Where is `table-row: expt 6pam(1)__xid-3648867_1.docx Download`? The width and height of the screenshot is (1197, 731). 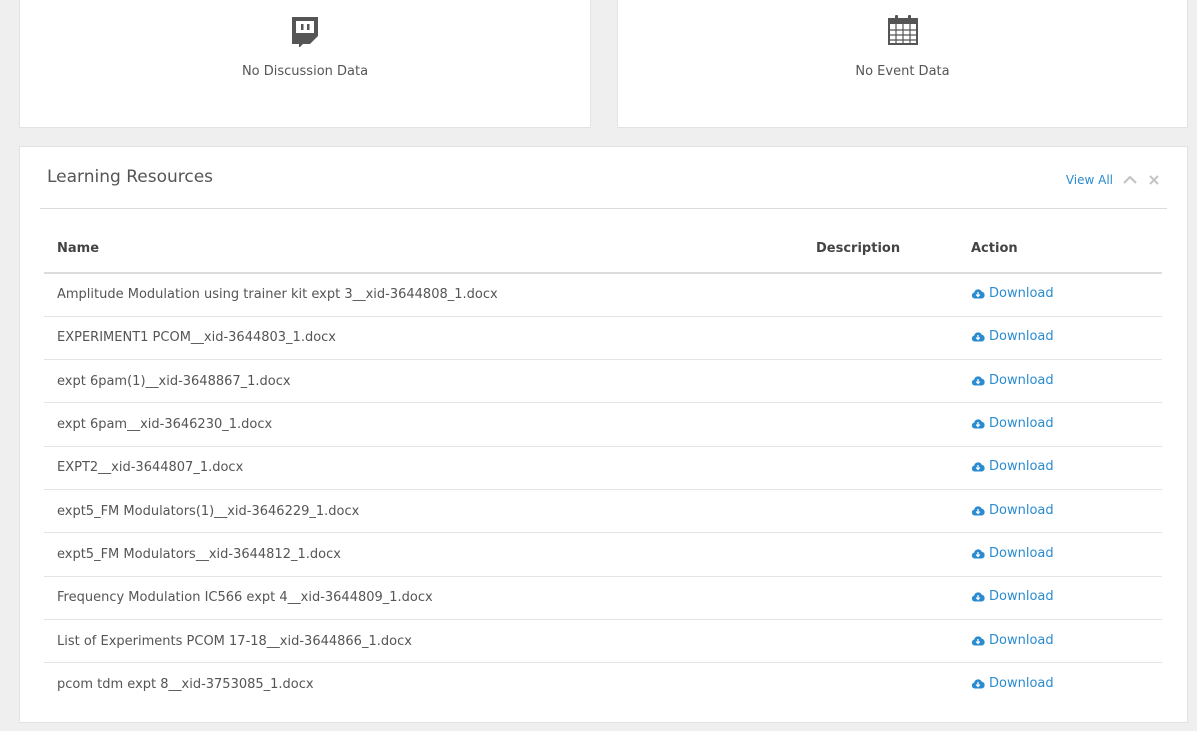 table-row: expt 6pam(1)__xid-3648867_1.docx Download is located at coordinates (603, 381).